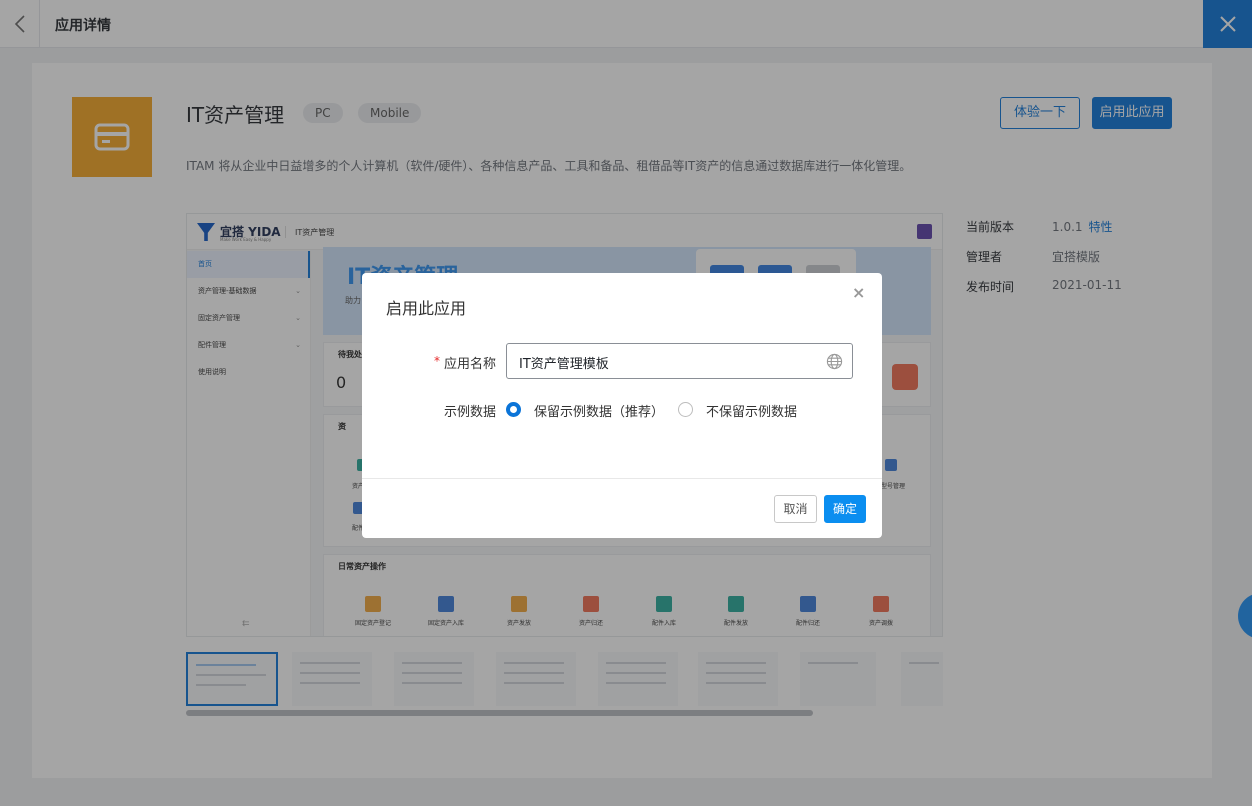 The image size is (1252, 806). Describe the element at coordinates (834, 361) in the screenshot. I see `globe-icon` at that location.